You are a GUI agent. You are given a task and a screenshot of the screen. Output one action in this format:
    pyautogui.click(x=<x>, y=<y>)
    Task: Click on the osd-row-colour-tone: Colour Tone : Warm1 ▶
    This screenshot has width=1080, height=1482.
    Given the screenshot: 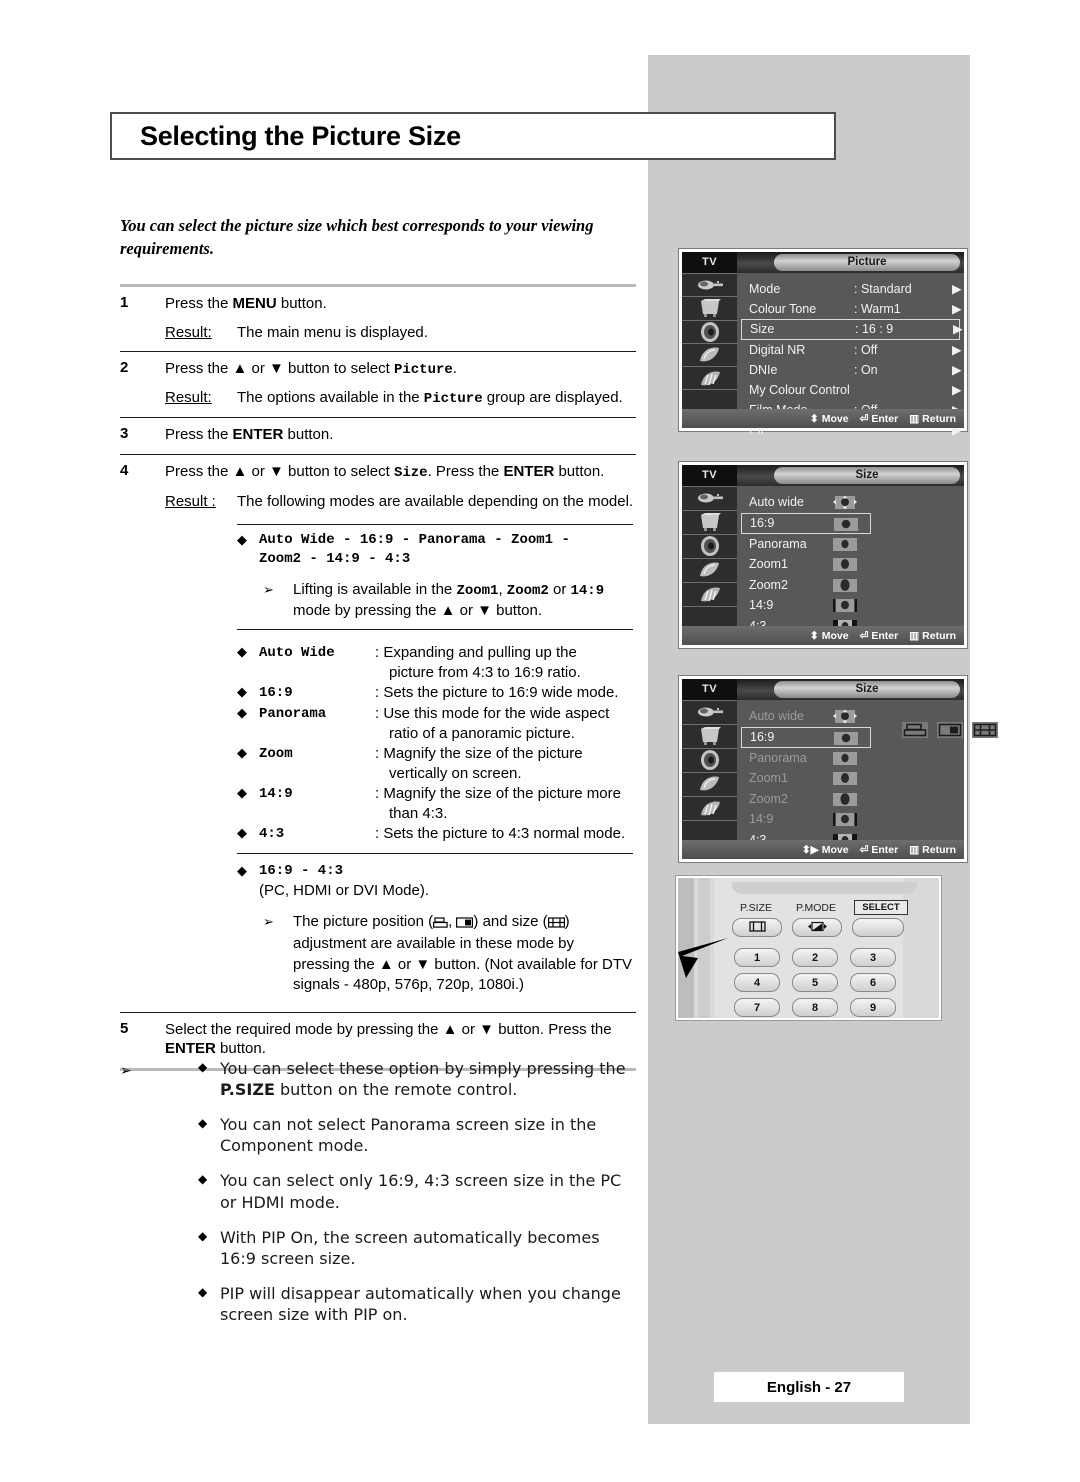 What is the action you would take?
    pyautogui.click(x=850, y=309)
    